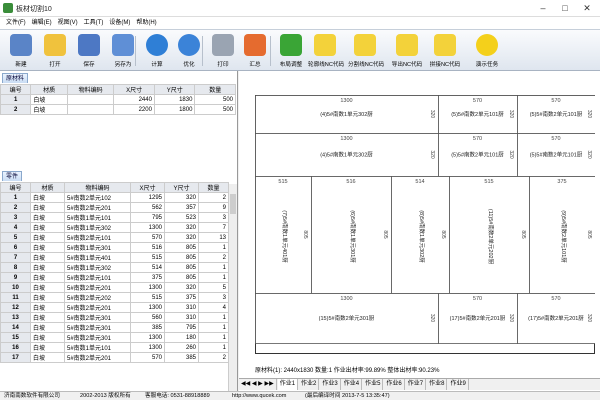 The height and width of the screenshot is (401, 600). I want to click on table-row: 15 白坡 5#南数2单元301 1300 180 1, so click(114, 337).